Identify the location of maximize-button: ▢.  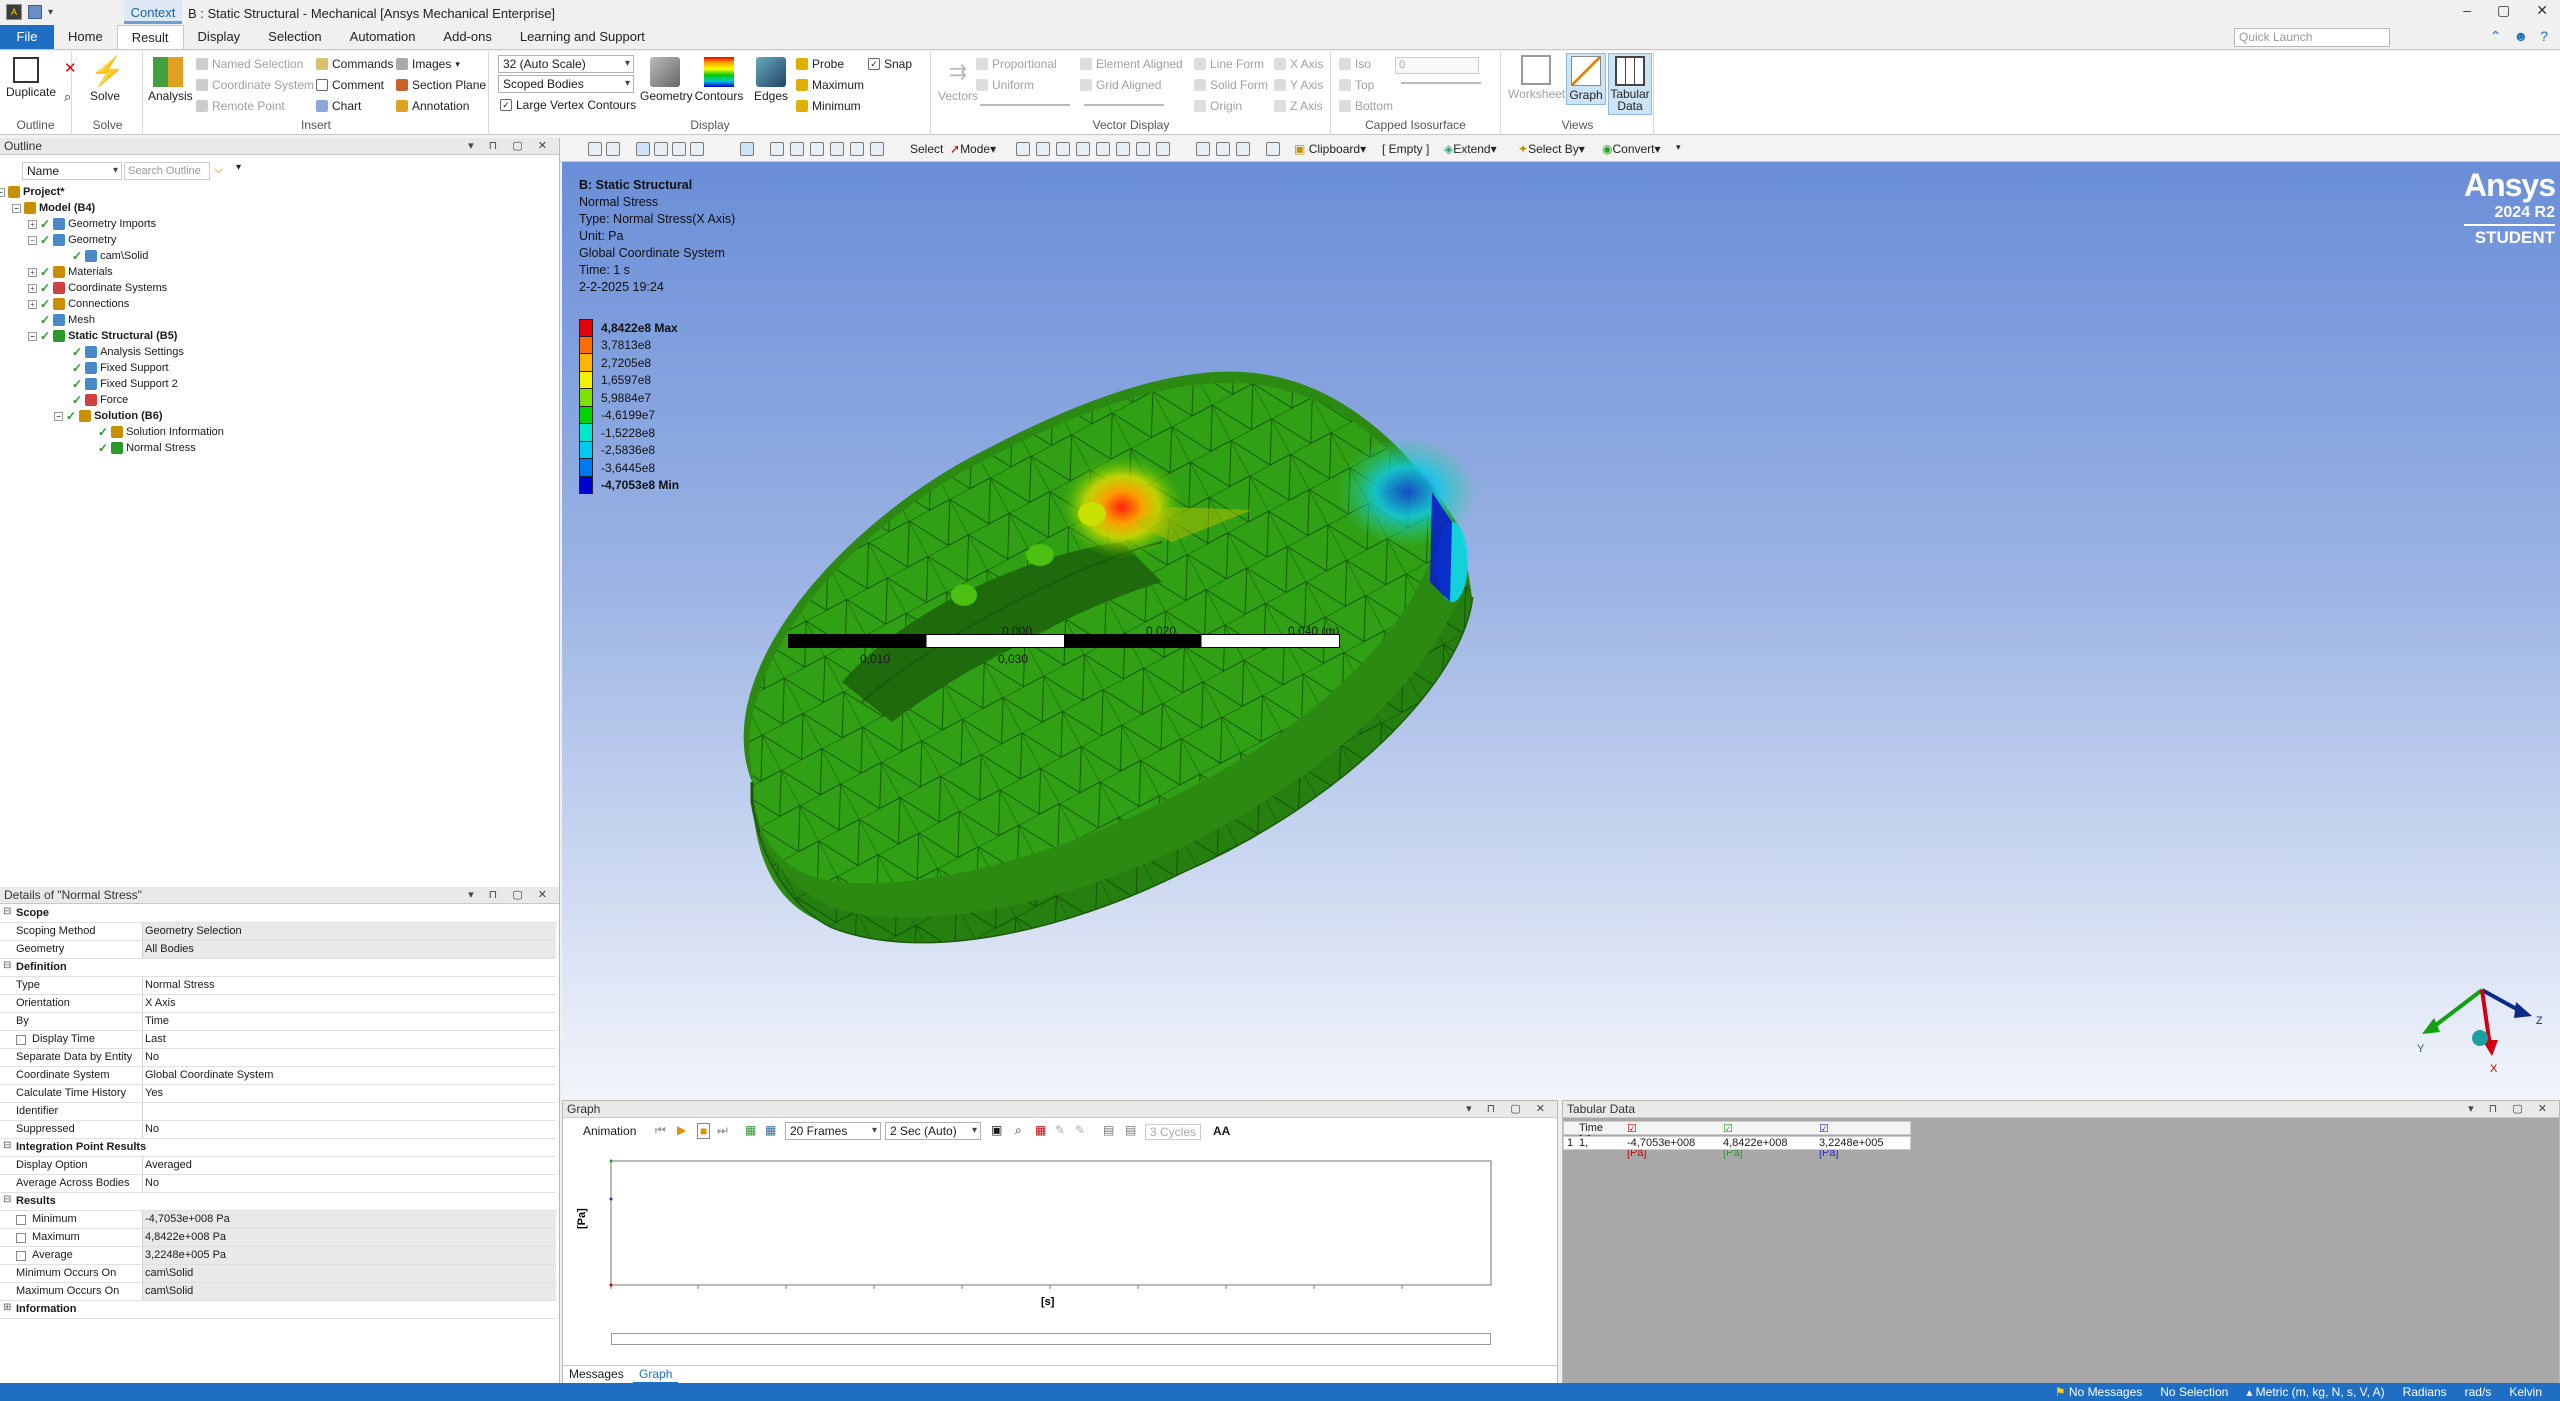
(2503, 10).